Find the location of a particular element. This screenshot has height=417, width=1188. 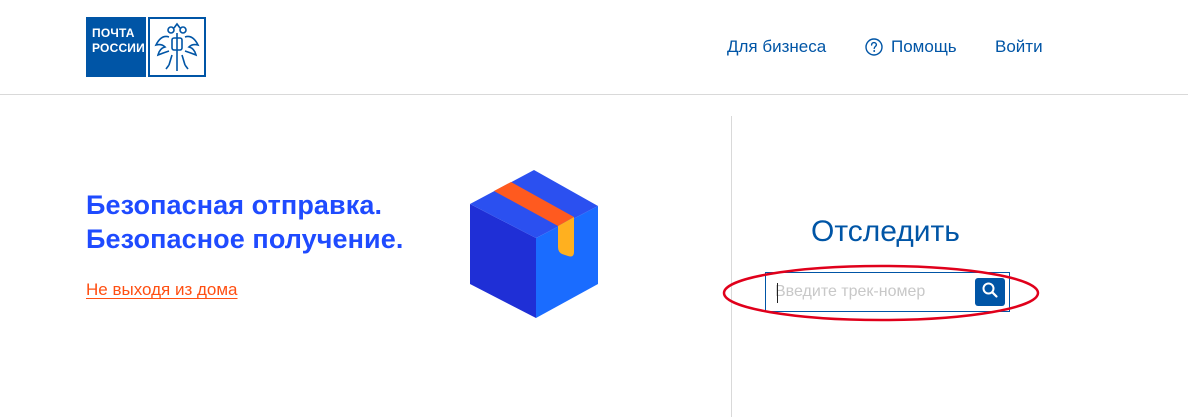

logo-line-1: ПОЧТА is located at coordinates (113, 33).